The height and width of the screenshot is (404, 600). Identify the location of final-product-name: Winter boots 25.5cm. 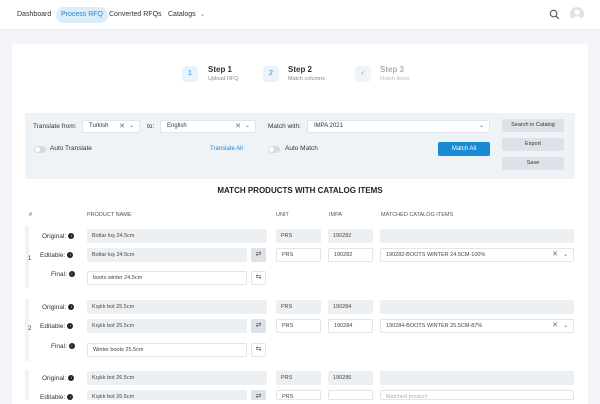
(167, 350).